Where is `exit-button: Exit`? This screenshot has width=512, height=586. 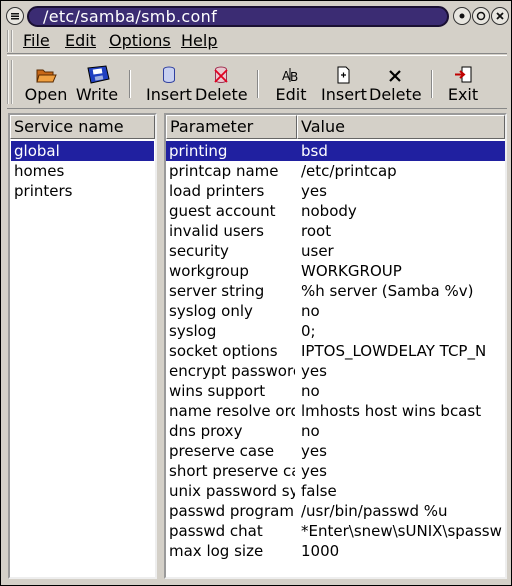
exit-button: Exit is located at coordinates (463, 86).